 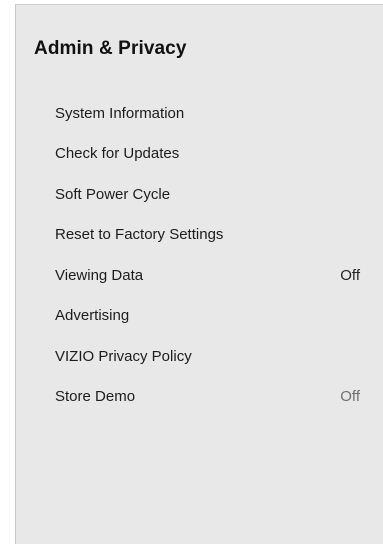 What do you see at coordinates (199, 113) in the screenshot?
I see `menu-item-system-information: System Information` at bounding box center [199, 113].